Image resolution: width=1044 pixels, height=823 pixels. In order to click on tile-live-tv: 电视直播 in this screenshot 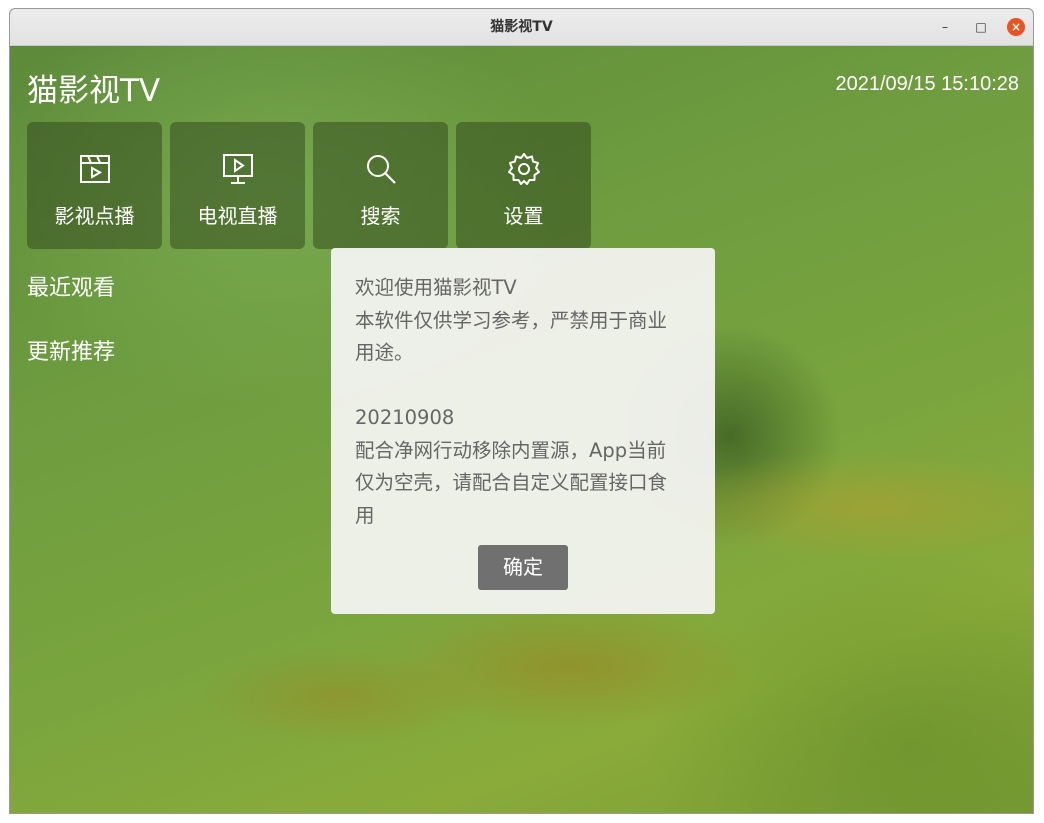, I will do `click(237, 185)`.